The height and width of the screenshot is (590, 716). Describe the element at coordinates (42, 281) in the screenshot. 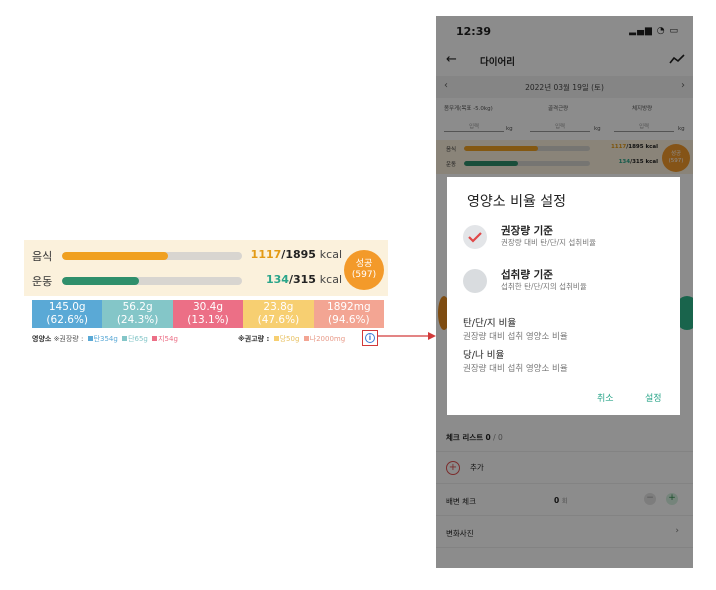

I see `exercise-label: 운동` at that location.